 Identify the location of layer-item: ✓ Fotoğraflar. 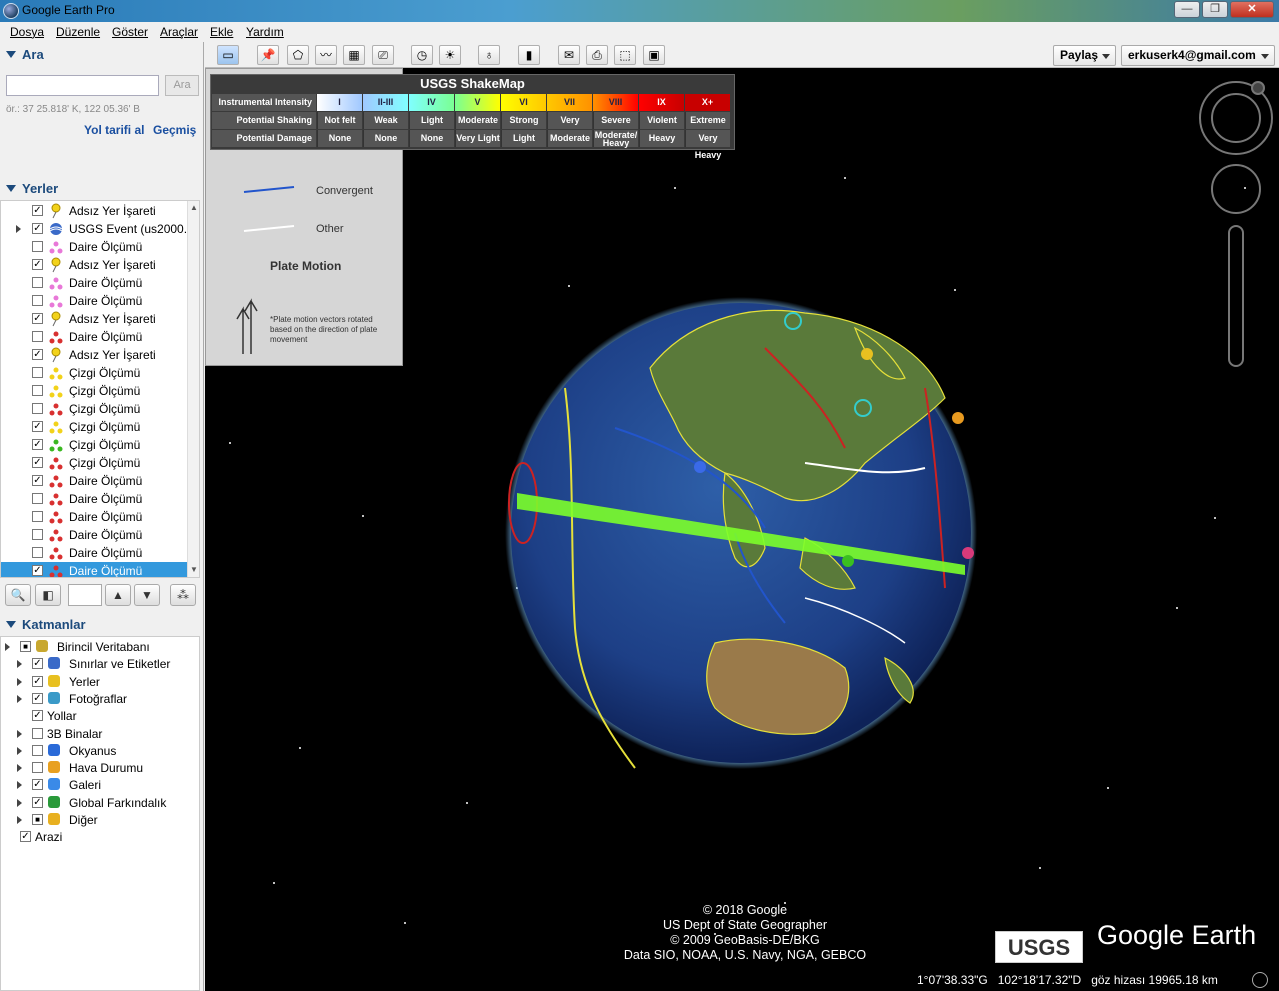
(100, 698).